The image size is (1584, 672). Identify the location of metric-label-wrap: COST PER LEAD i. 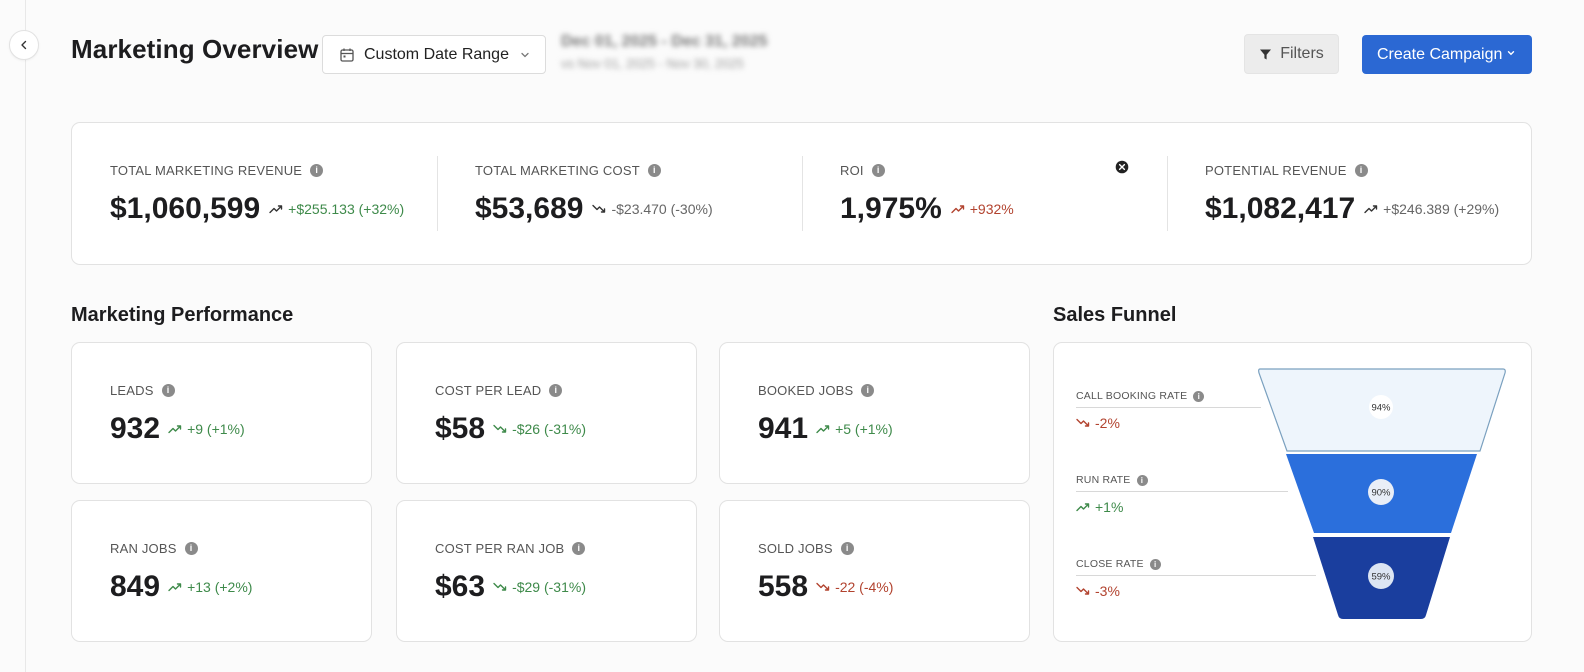
(499, 390).